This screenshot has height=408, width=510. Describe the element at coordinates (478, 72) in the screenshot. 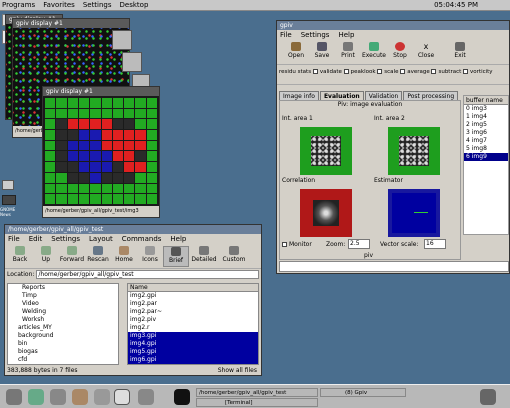

I see `check-vorticity: vorticity` at that location.